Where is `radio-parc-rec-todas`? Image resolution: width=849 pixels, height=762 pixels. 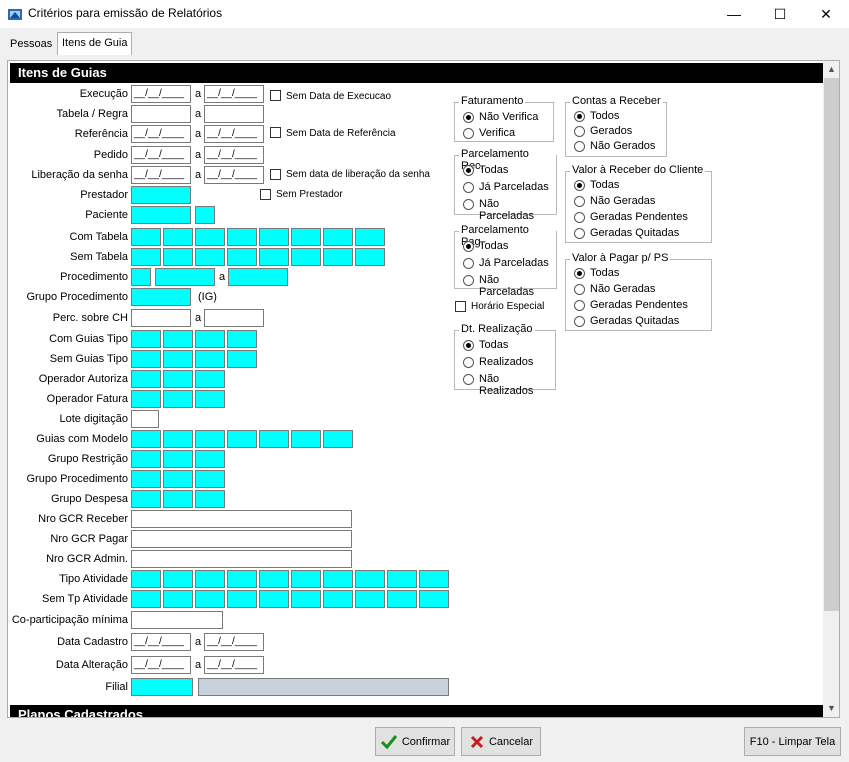 radio-parc-rec-todas is located at coordinates (468, 170).